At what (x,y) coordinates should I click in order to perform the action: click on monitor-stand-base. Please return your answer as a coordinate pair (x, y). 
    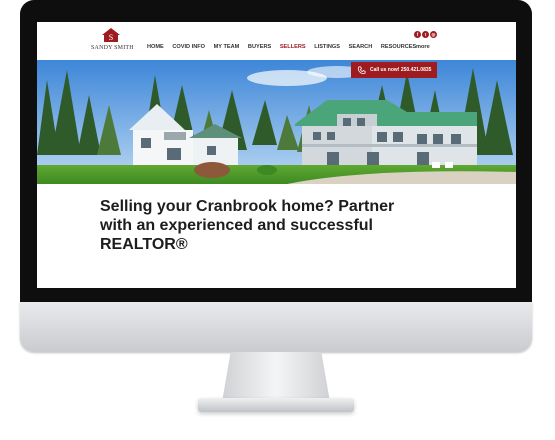
    Looking at the image, I should click on (276, 405).